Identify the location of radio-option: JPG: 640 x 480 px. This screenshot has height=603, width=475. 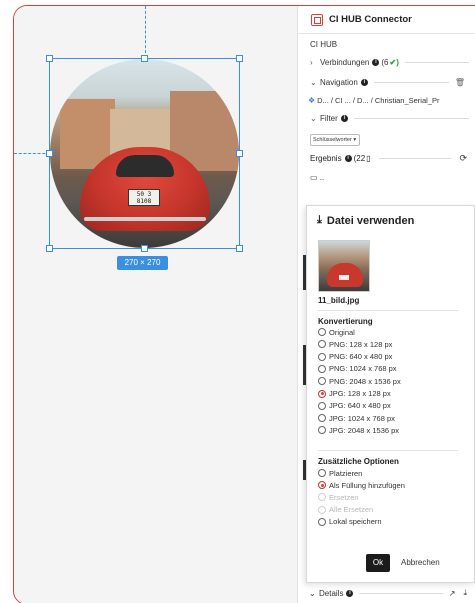
(354, 406).